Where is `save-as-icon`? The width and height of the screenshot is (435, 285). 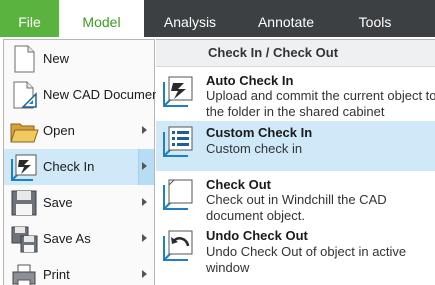
save-as-icon is located at coordinates (24, 239).